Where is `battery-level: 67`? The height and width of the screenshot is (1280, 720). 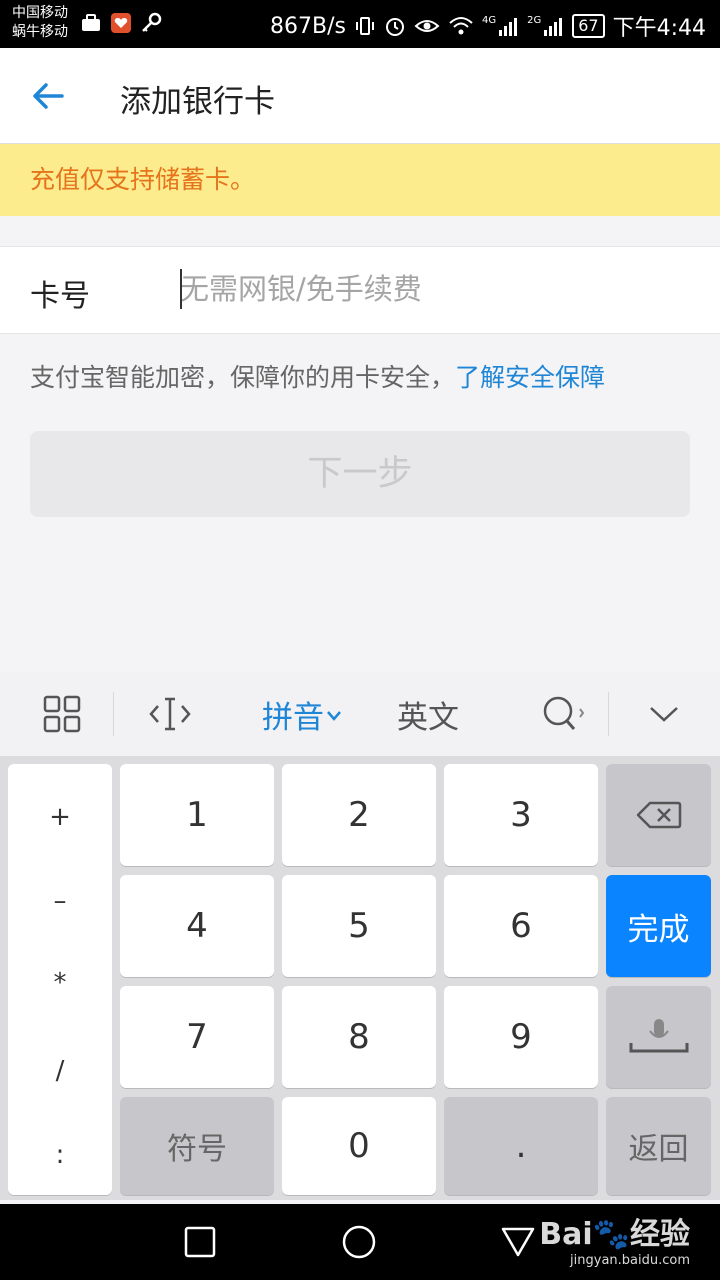 battery-level: 67 is located at coordinates (588, 26).